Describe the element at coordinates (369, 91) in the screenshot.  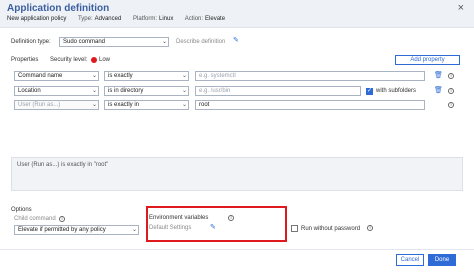
I see `with-subfolders-checkbox` at that location.